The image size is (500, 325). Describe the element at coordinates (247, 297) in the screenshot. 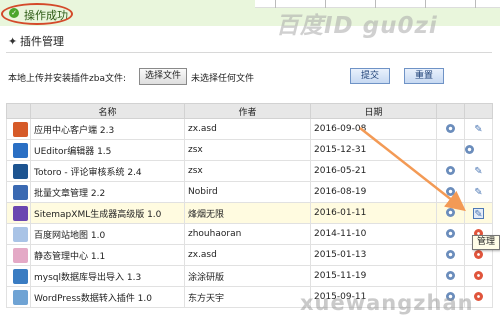

I see `plugin-author: 东方天宇` at that location.